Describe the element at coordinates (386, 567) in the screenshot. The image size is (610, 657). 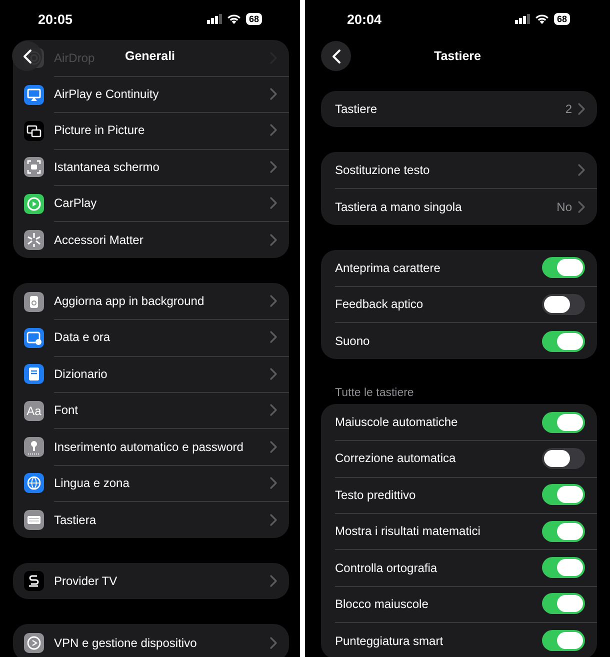
I see `row-label: Controlla ortografia` at that location.